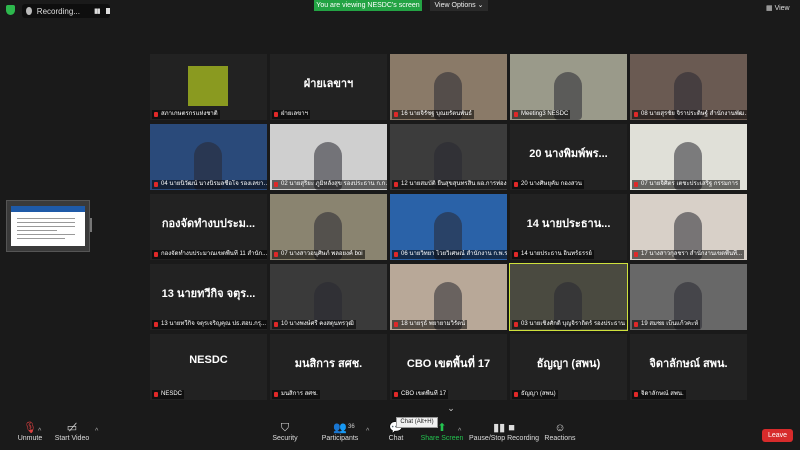  What do you see at coordinates (686, 184) in the screenshot?
I see `participant-name-caption: 07 นายจิศิตร เตชะประเสริฐ กรรมการ` at bounding box center [686, 184].